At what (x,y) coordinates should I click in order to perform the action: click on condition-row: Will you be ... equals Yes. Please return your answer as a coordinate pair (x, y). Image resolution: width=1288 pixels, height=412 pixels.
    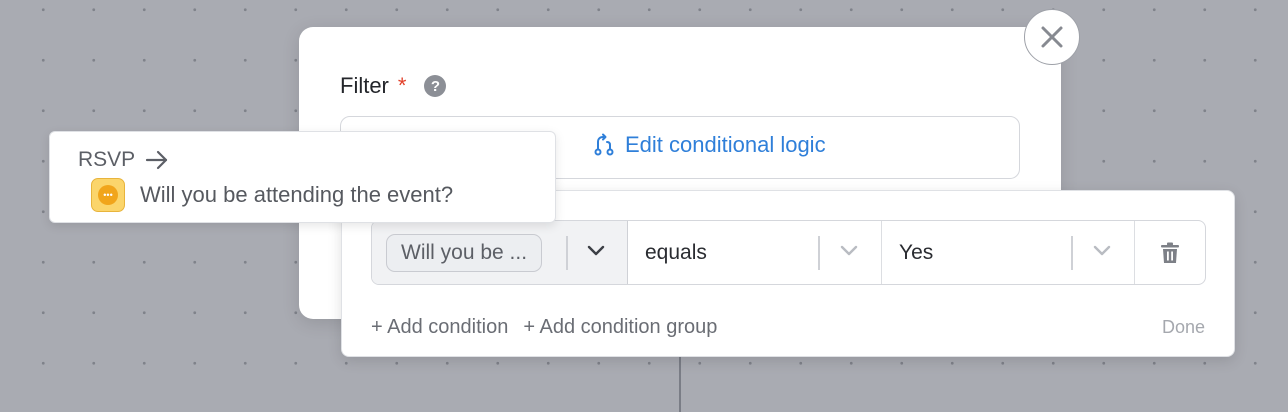
    Looking at the image, I should click on (788, 252).